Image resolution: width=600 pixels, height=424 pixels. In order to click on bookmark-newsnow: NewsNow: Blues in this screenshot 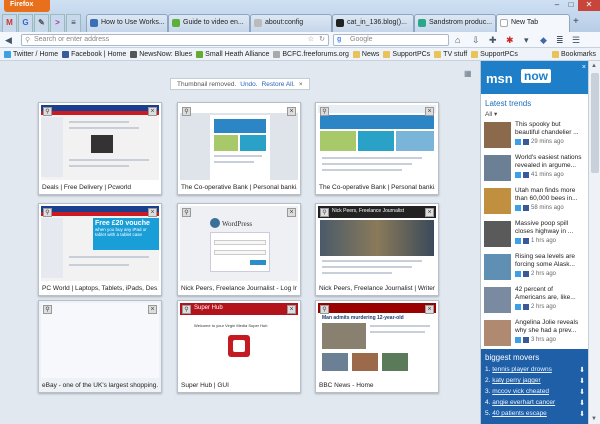, I will do `click(161, 54)`.